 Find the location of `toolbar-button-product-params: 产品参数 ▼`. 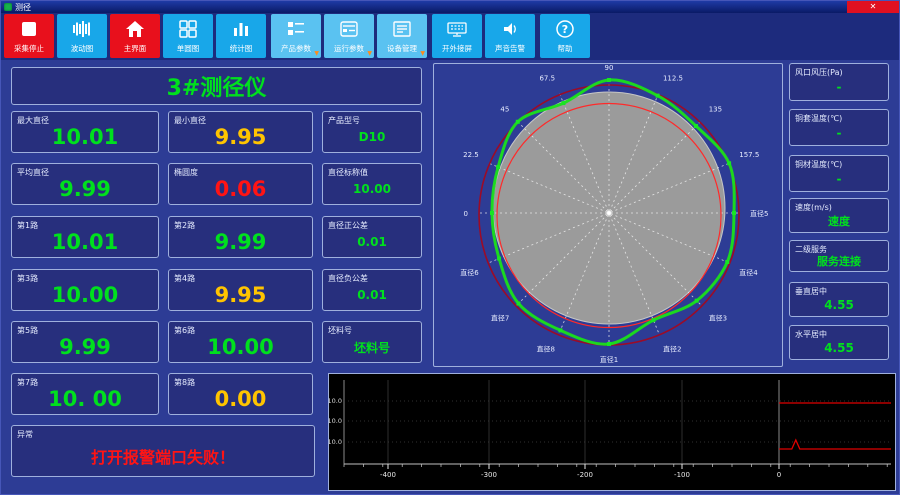

toolbar-button-product-params: 产品参数 ▼ is located at coordinates (296, 36).